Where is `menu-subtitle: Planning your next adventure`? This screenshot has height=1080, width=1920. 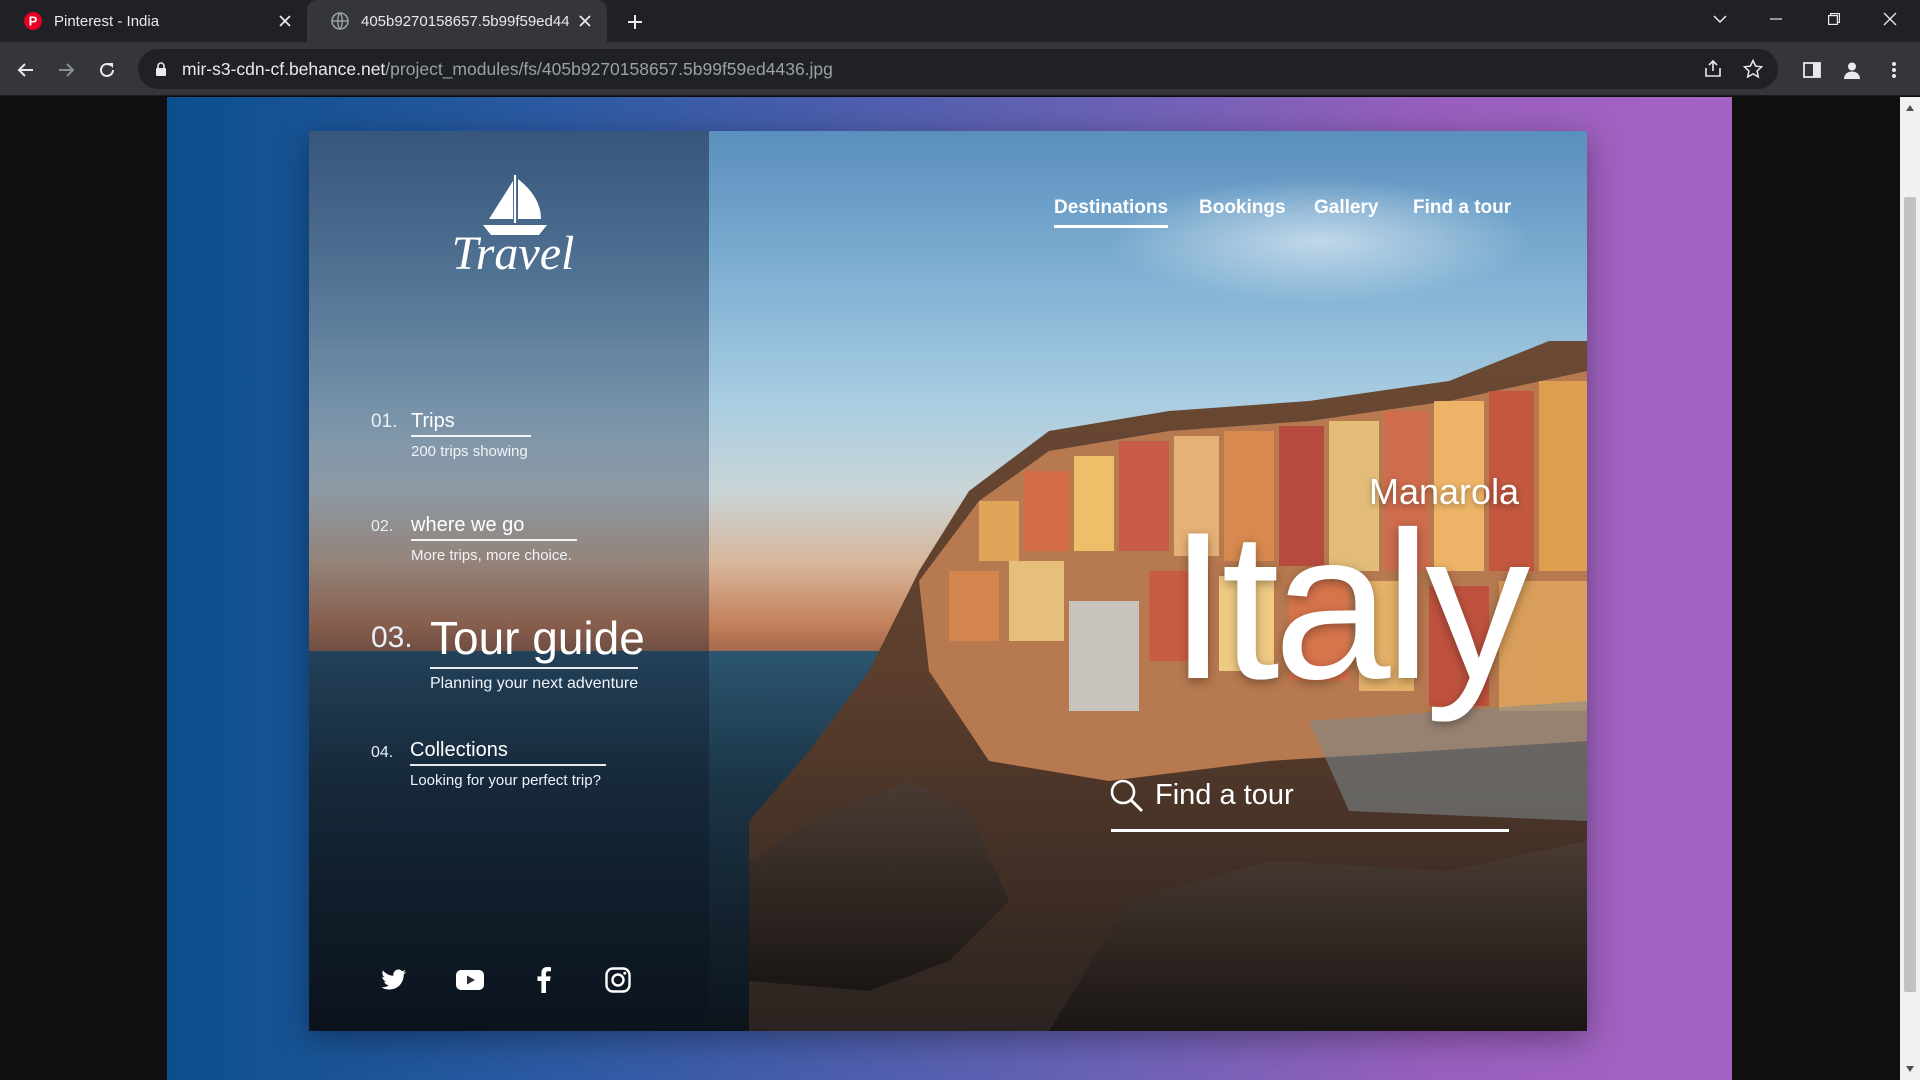
menu-subtitle: Planning your next adventure is located at coordinates (534, 683).